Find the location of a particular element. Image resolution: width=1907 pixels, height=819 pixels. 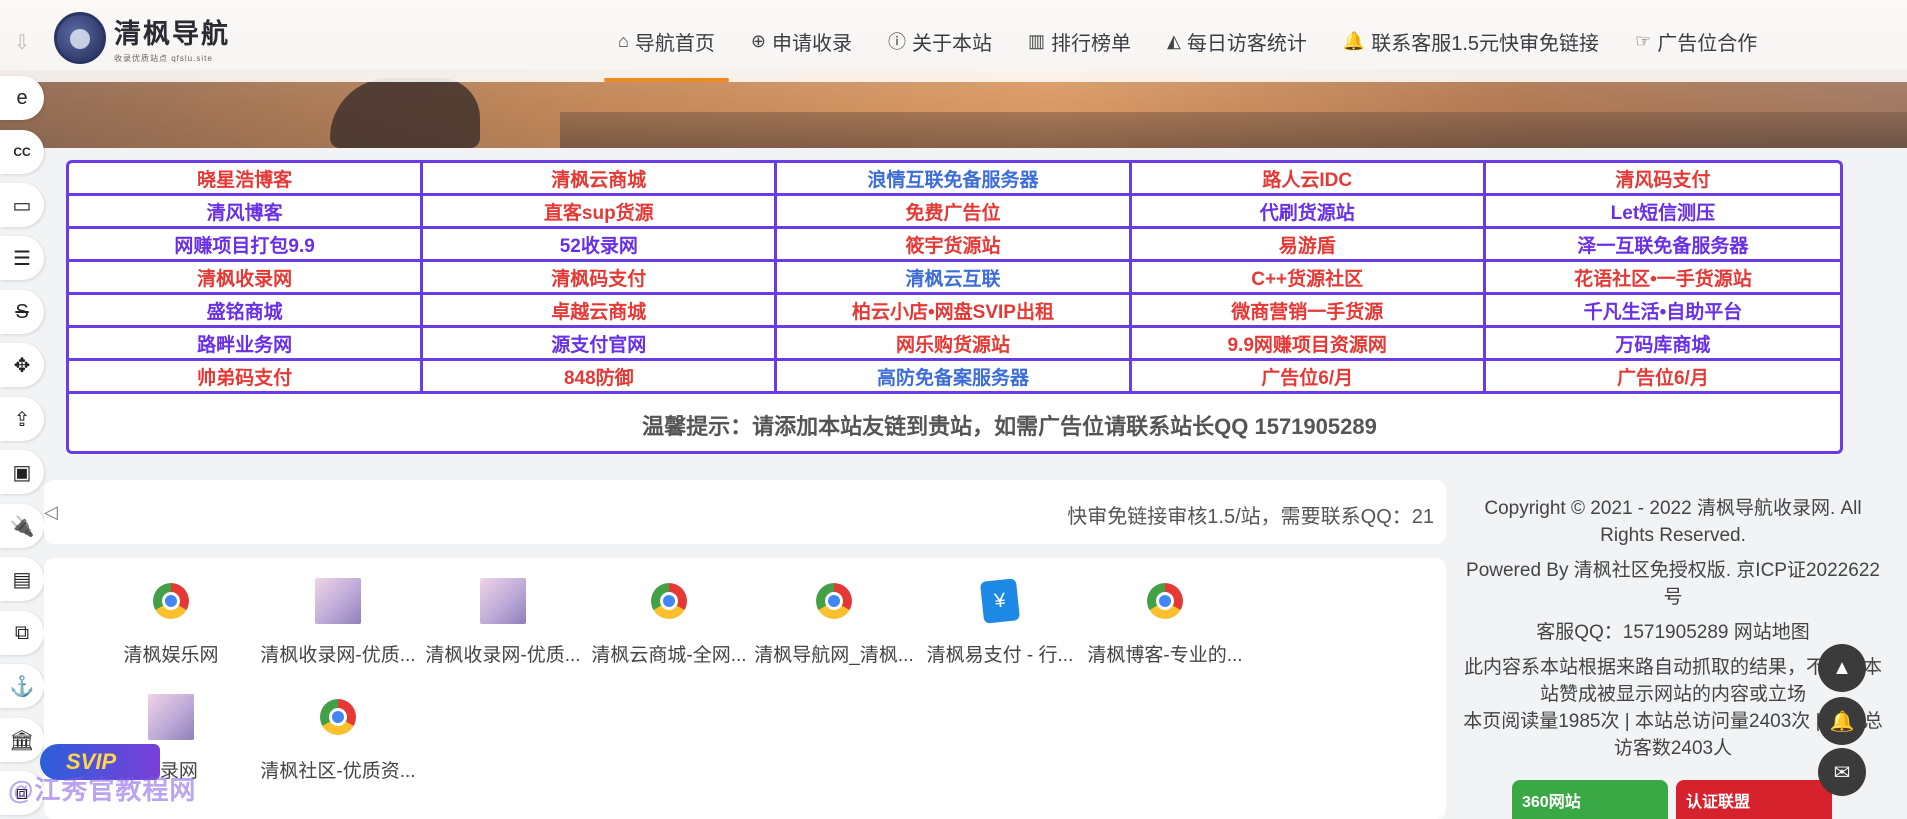

plus-square-icon: ⊕ is located at coordinates (758, 40).